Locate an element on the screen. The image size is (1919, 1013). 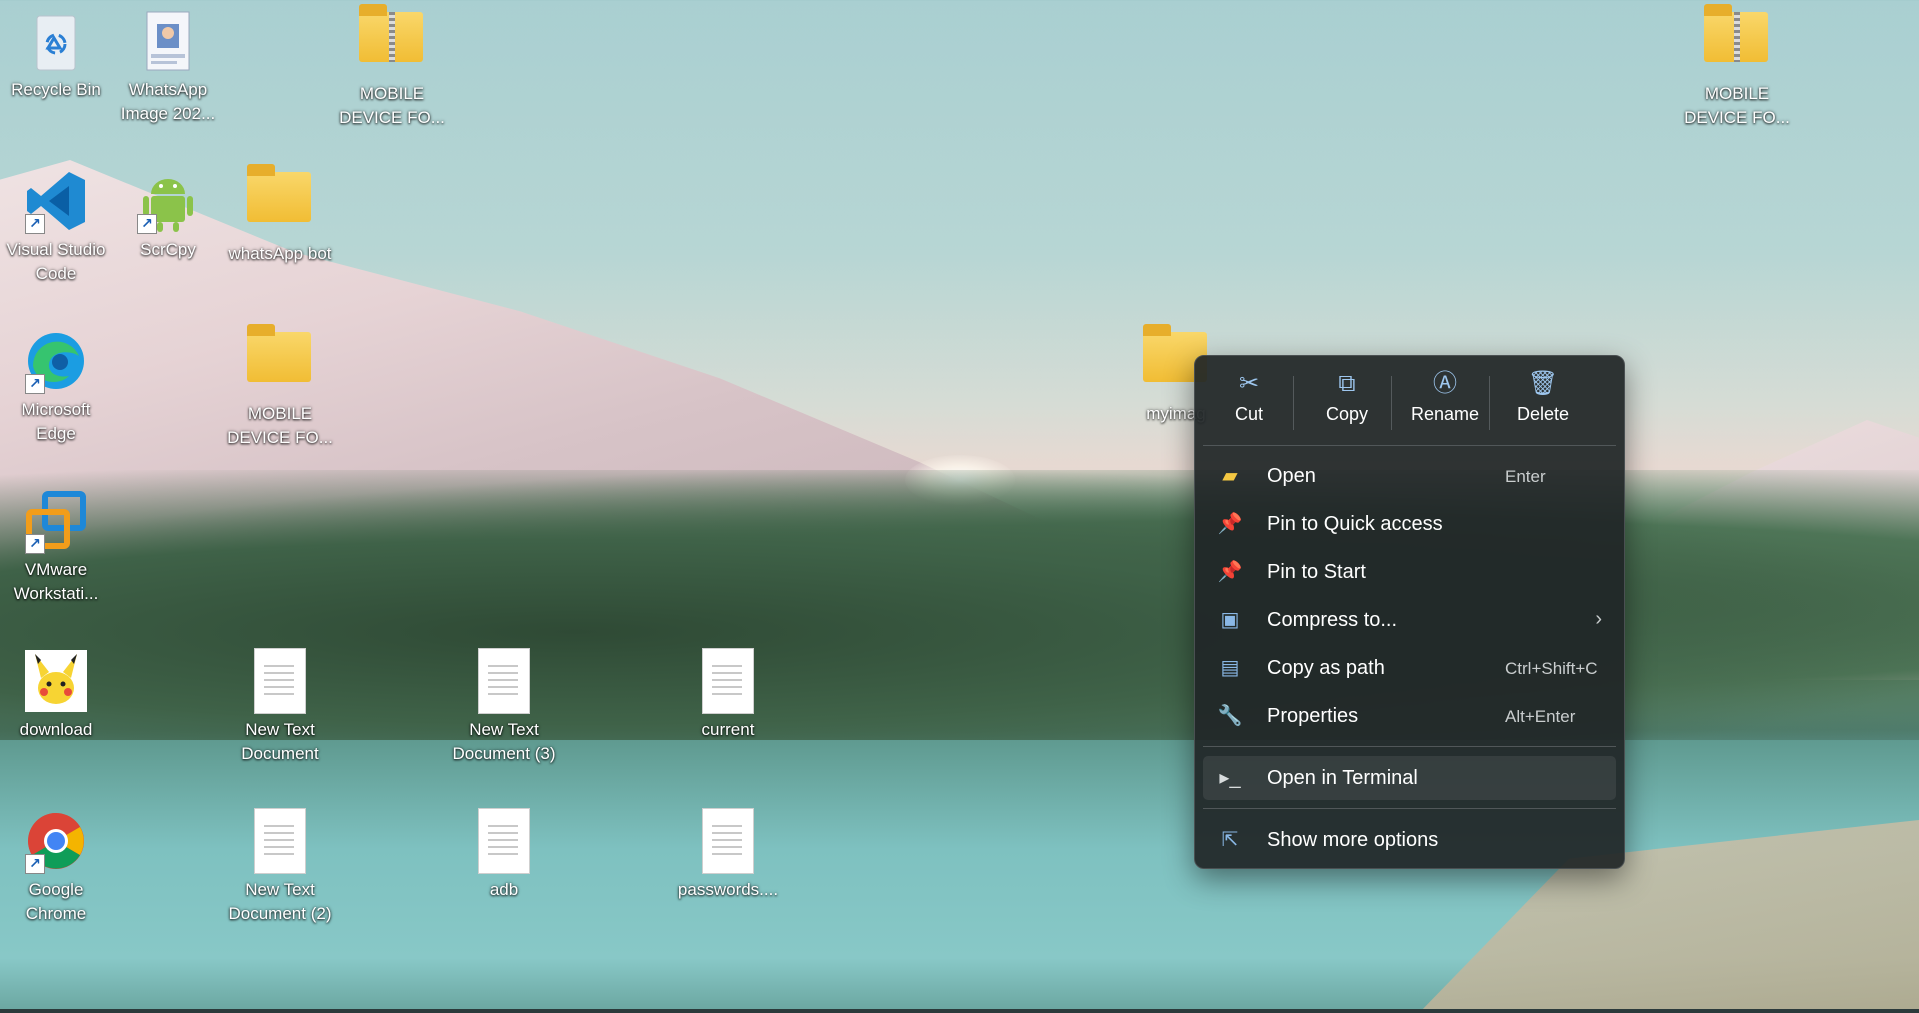
menu-item-copy-as-path: ▤ Copy as path Ctrl+Shift+C is located at coordinates (1409, 668).